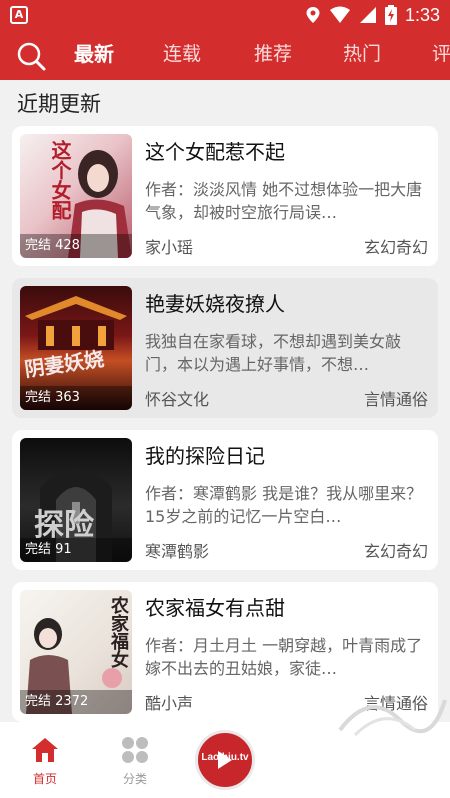  I want to click on bottom-nav-category: 分类, so click(135, 761).